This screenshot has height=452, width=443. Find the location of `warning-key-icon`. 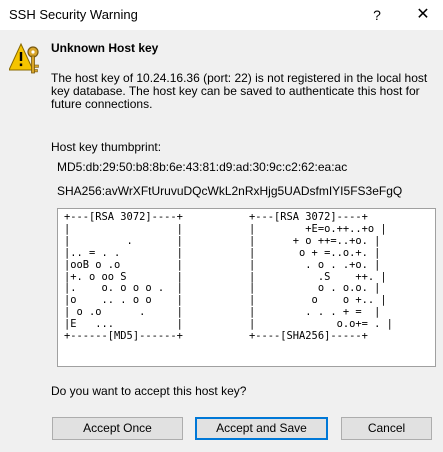

warning-key-icon is located at coordinates (24, 58).